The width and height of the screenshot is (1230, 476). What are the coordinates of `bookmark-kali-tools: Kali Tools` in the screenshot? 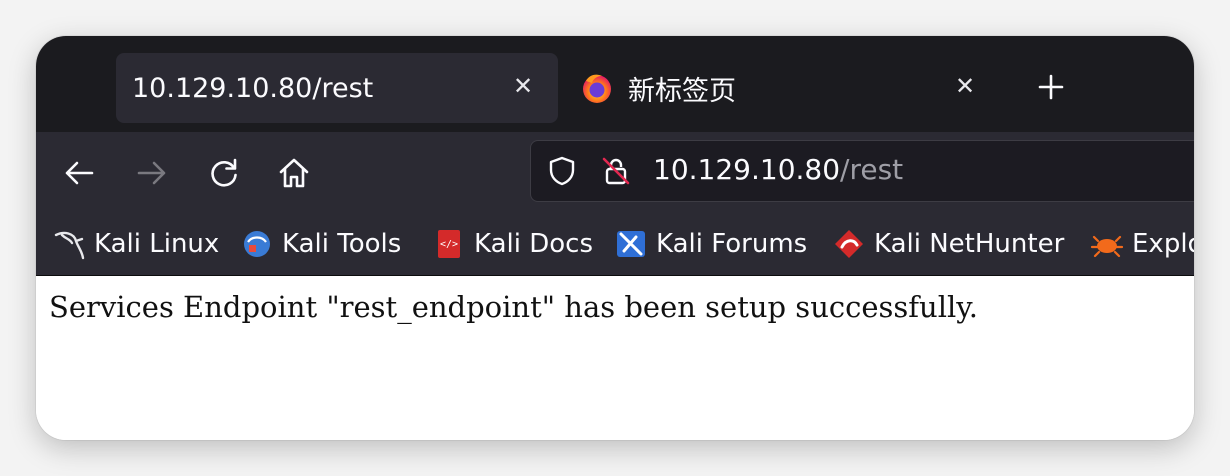 It's located at (320, 244).